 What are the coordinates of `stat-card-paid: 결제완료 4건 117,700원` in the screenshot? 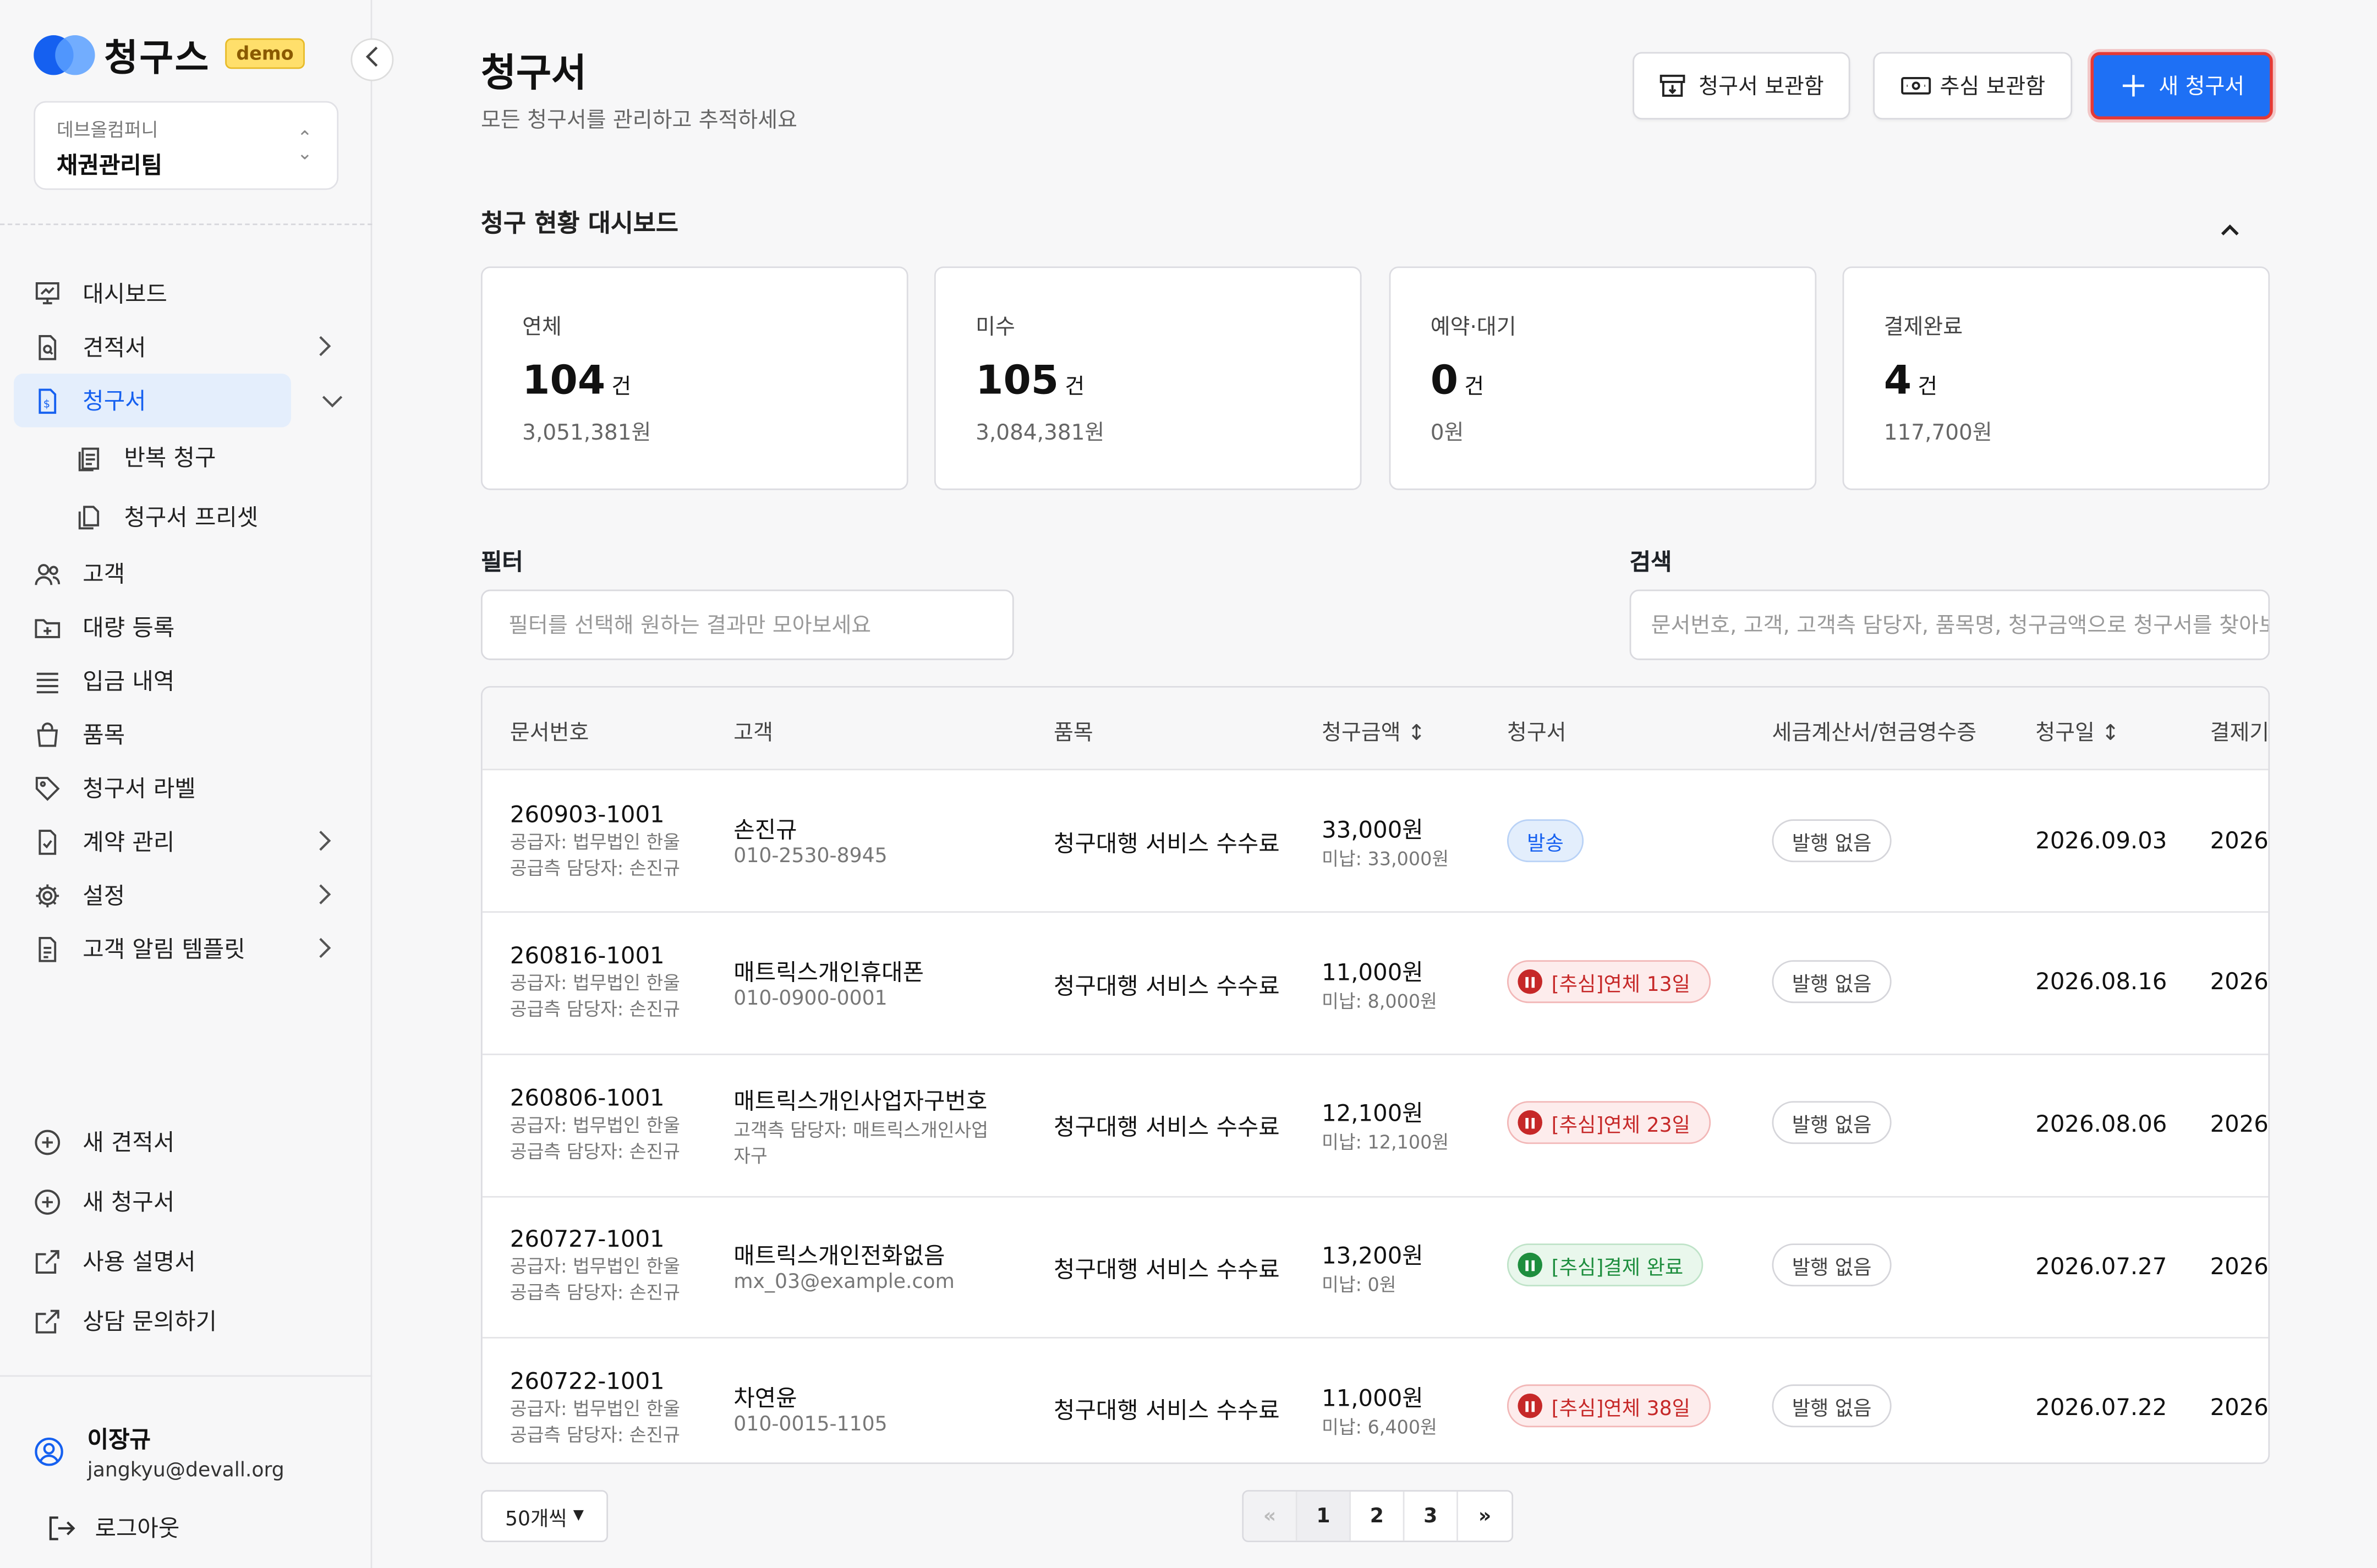 It's located at (2056, 378).